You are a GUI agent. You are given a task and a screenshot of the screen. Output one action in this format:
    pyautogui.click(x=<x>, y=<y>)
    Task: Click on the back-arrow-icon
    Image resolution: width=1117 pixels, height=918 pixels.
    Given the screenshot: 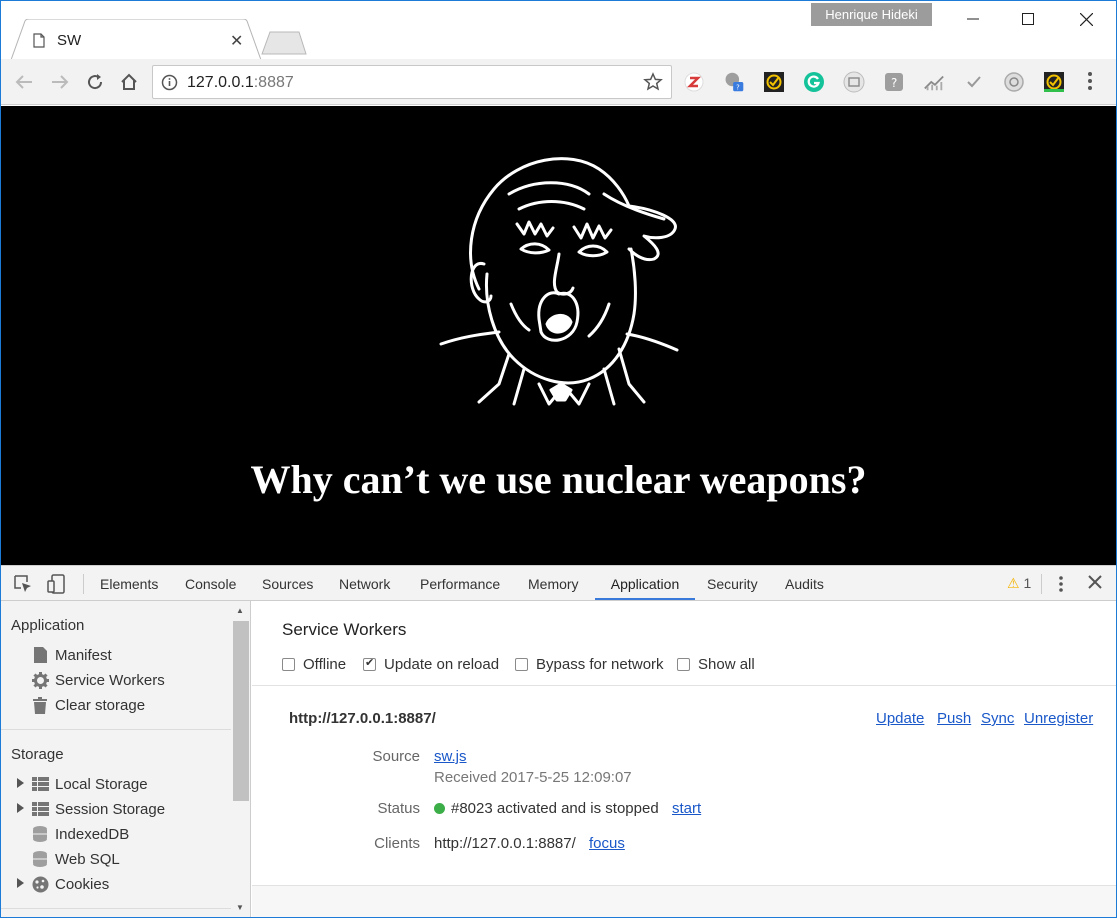 What is the action you would take?
    pyautogui.click(x=23, y=82)
    